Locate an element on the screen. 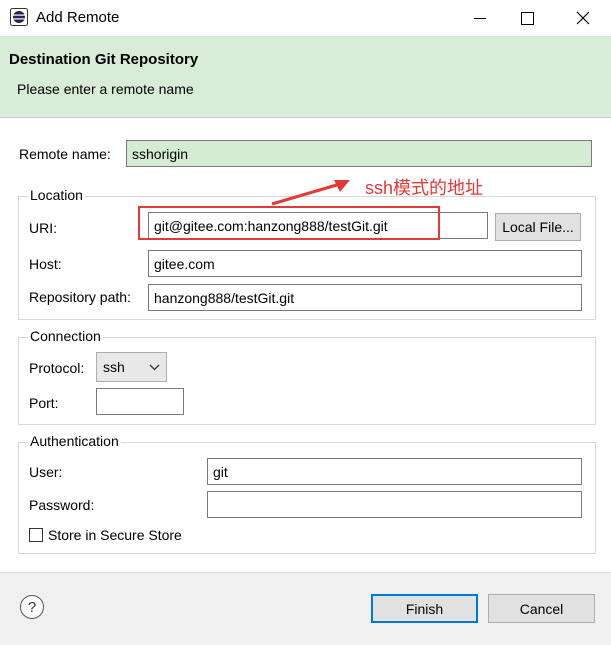  remote-name-input is located at coordinates (359, 153).